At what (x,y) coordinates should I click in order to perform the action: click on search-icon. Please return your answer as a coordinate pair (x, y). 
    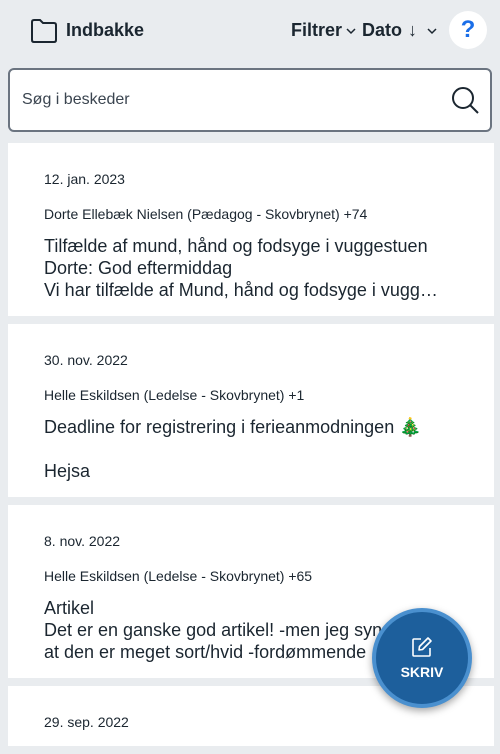
    Looking at the image, I should click on (465, 100).